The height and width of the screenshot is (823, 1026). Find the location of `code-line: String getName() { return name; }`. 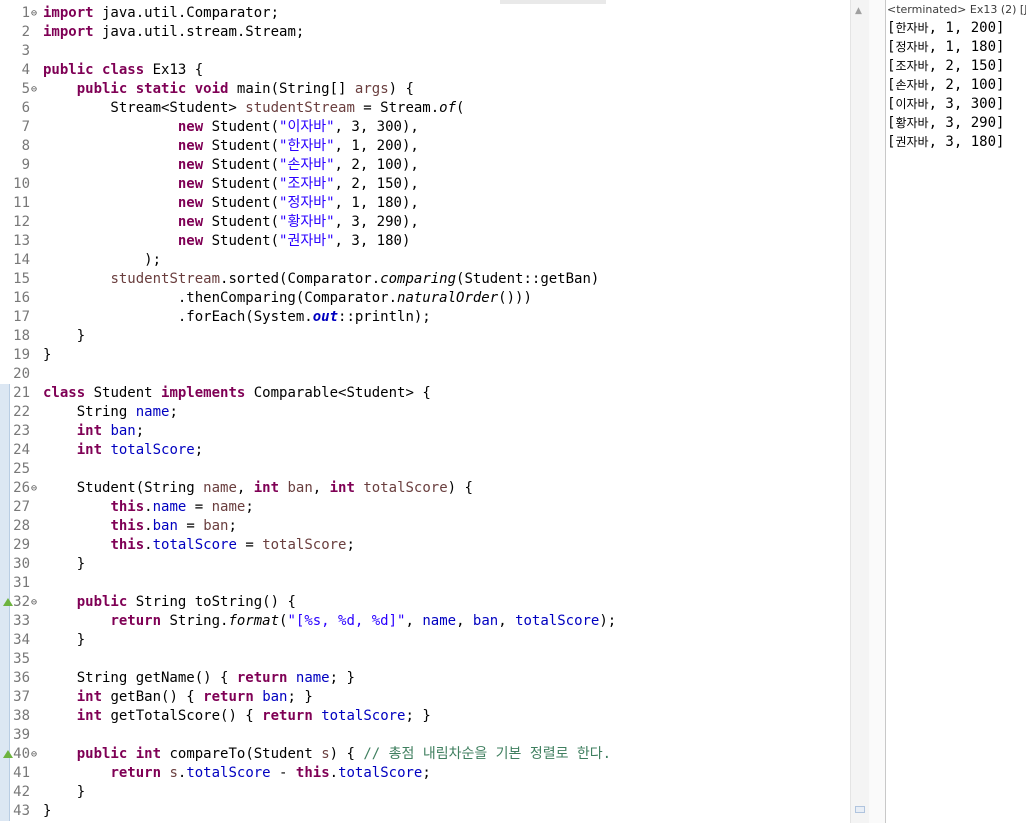

code-line: String getName() { return name; } is located at coordinates (199, 678).